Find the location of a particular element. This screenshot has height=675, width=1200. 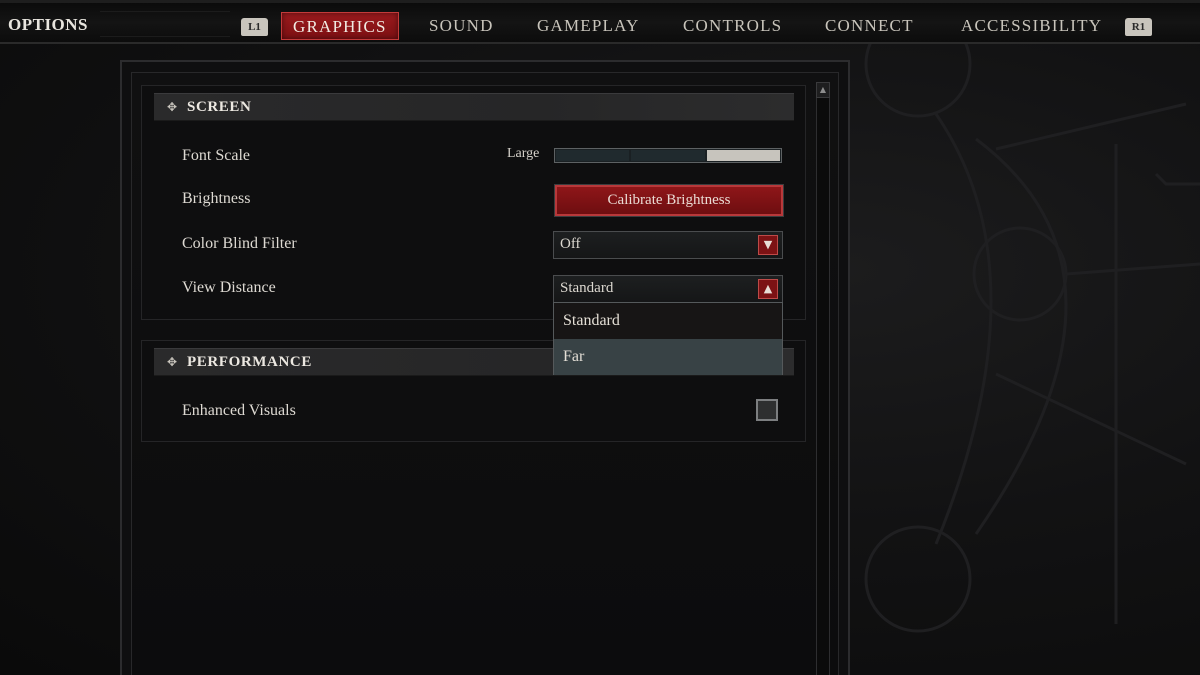

font-scale-slider is located at coordinates (668, 155).